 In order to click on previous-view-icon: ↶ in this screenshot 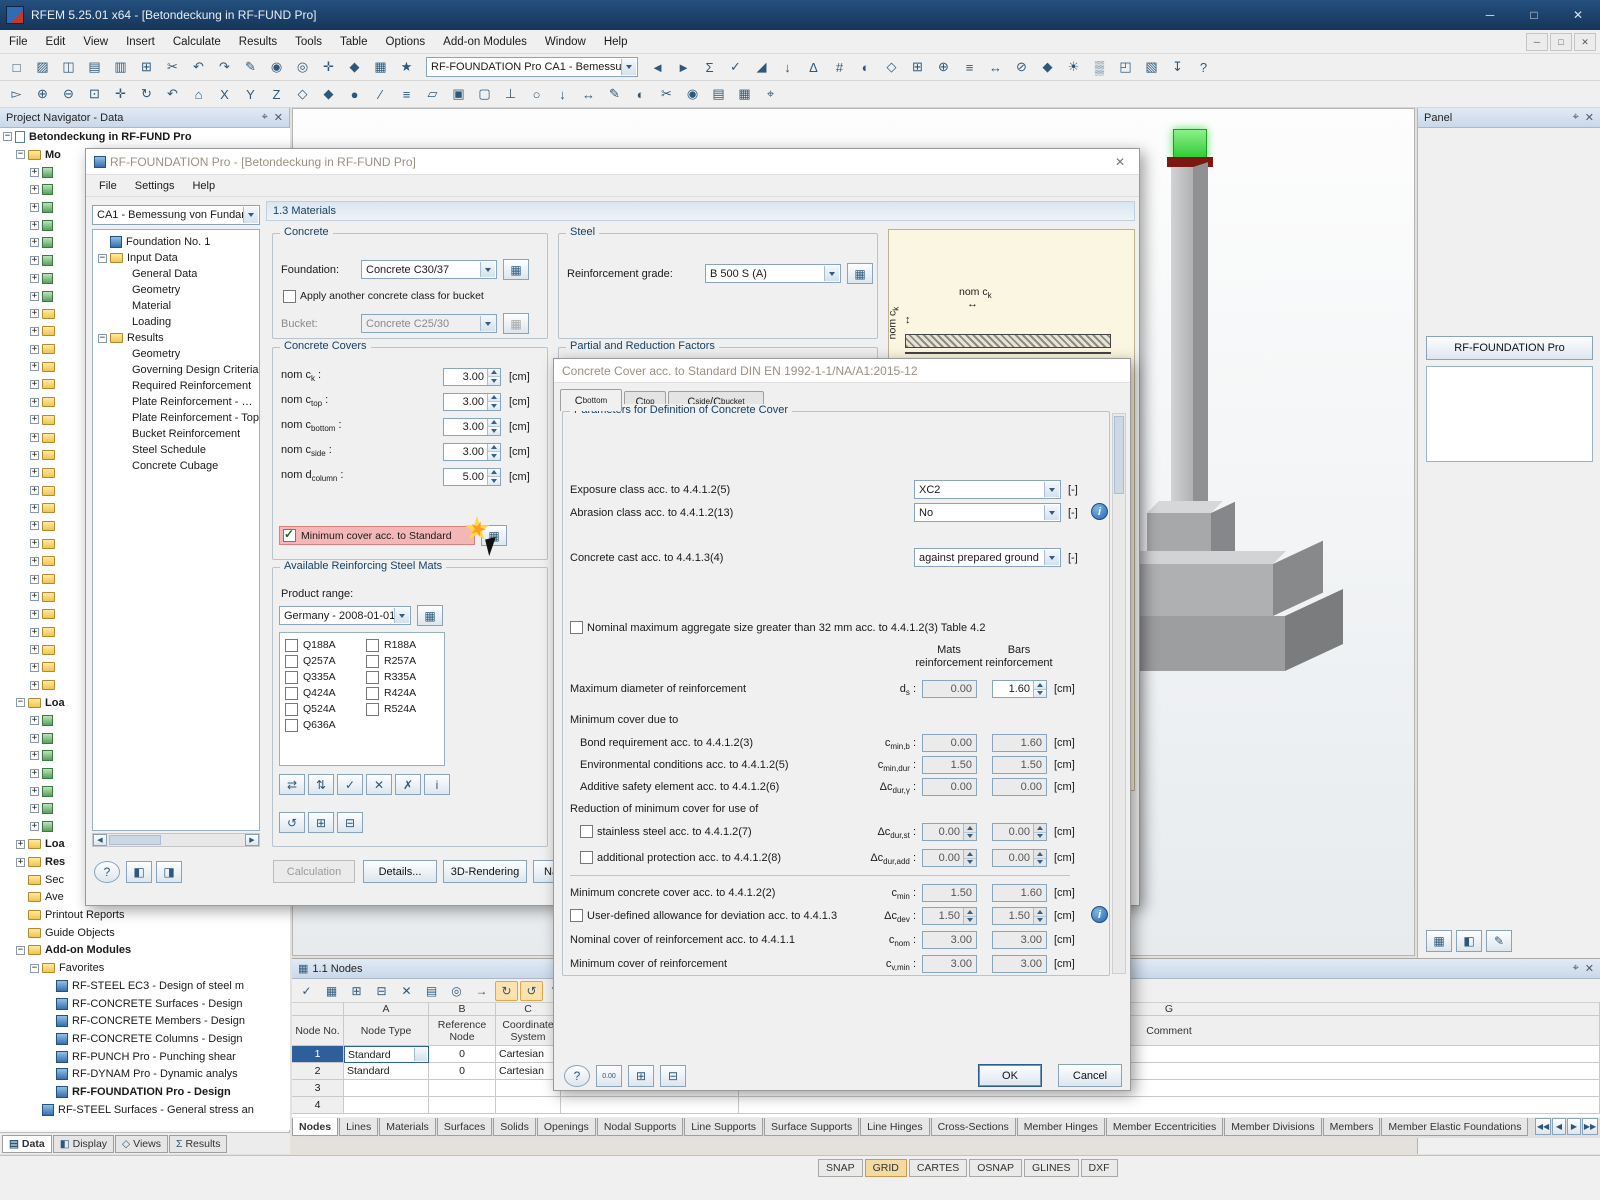, I will do `click(172, 94)`.